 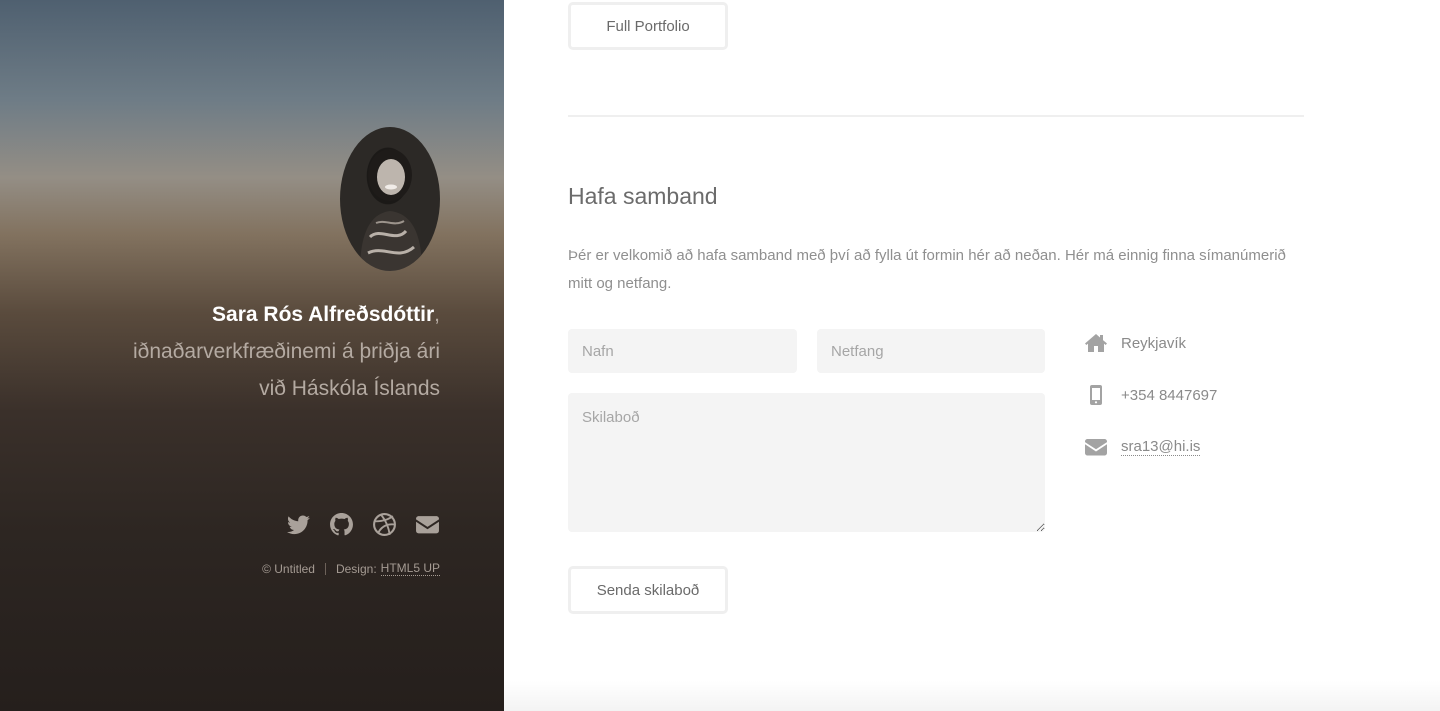 I want to click on design-credit-link: HTML5 UP, so click(x=410, y=568).